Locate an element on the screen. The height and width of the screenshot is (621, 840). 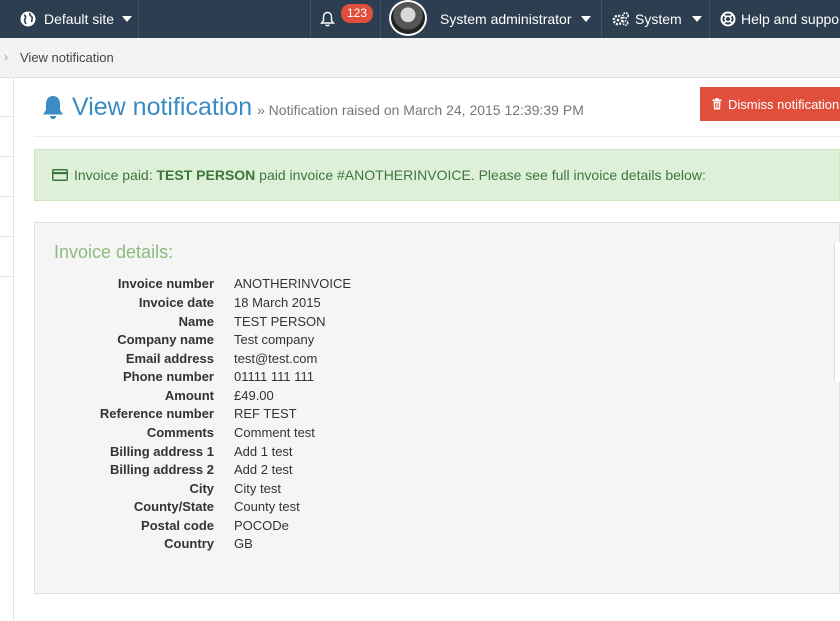
detail-row: Invoice number ANOTHERINVOICE is located at coordinates (250, 285).